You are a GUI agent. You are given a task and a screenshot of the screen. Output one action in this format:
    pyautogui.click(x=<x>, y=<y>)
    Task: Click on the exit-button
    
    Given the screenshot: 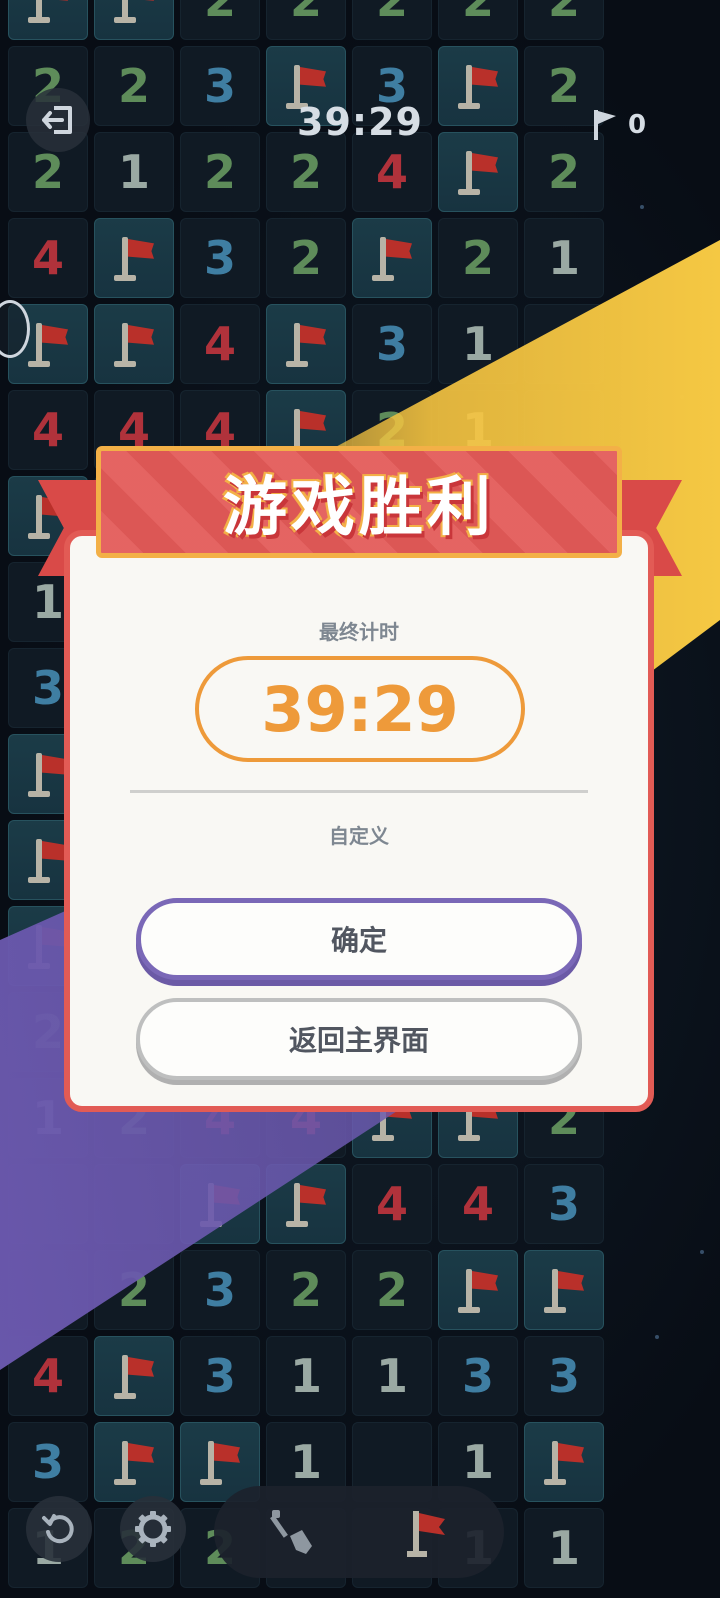 What is the action you would take?
    pyautogui.click(x=58, y=120)
    